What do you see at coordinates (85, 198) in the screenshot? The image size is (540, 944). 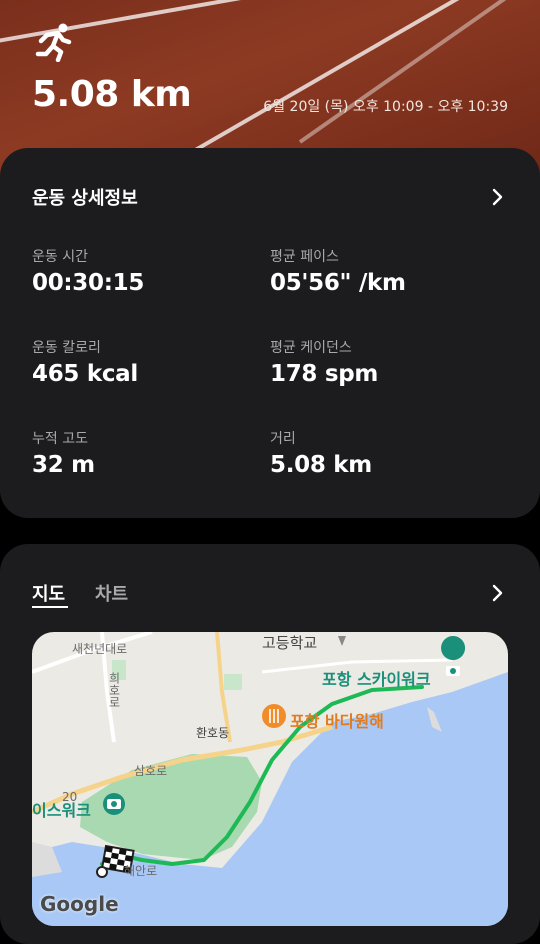 I see `details-title: 운동 상세정보` at bounding box center [85, 198].